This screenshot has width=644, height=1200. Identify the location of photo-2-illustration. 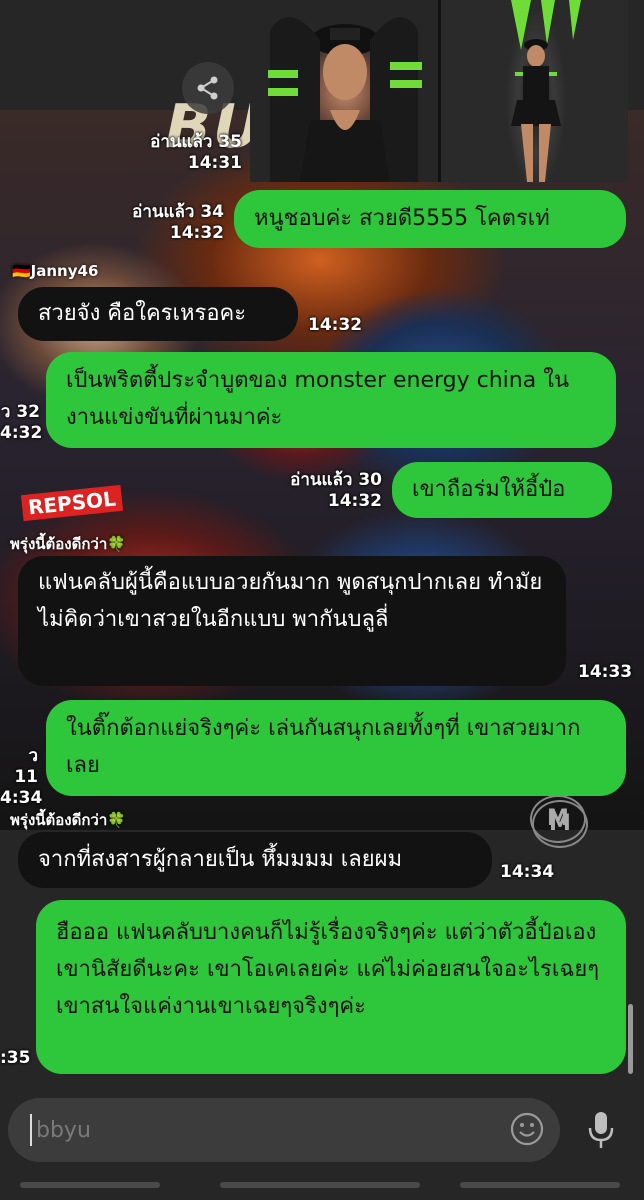
(546, 91).